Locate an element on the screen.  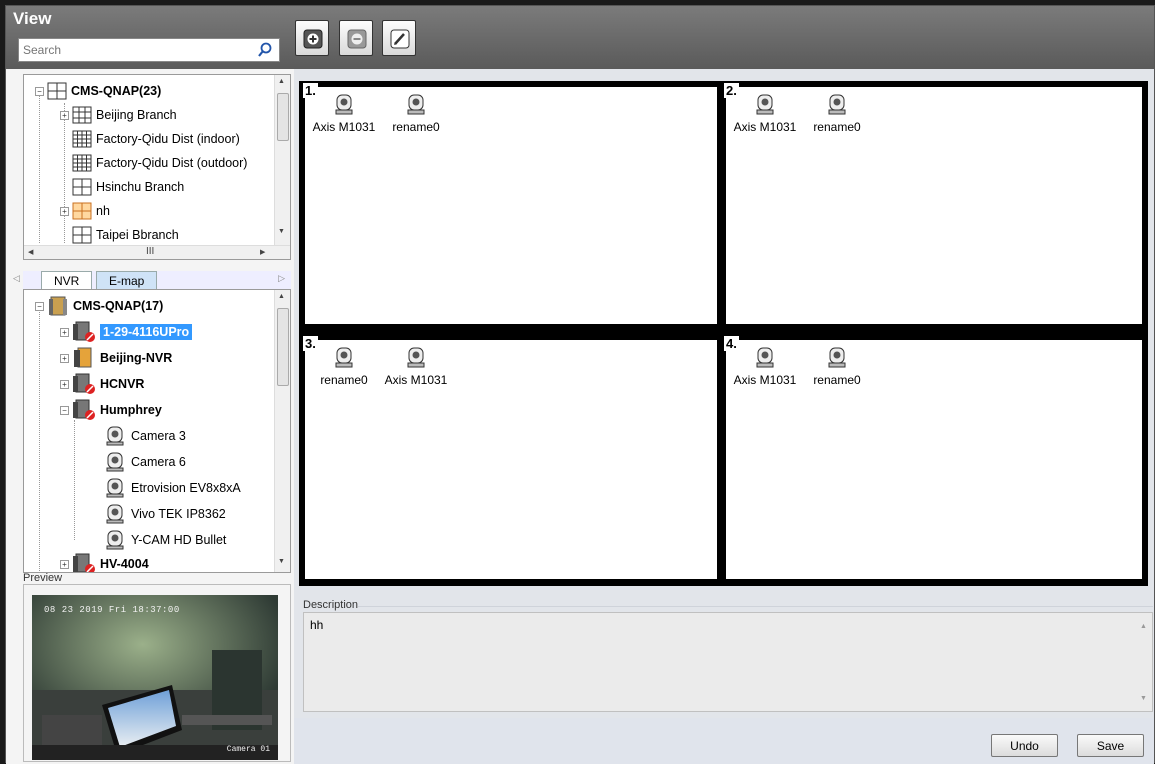
tab-bar: ◁ NVR E-map ▷ is located at coordinates (152, 280).